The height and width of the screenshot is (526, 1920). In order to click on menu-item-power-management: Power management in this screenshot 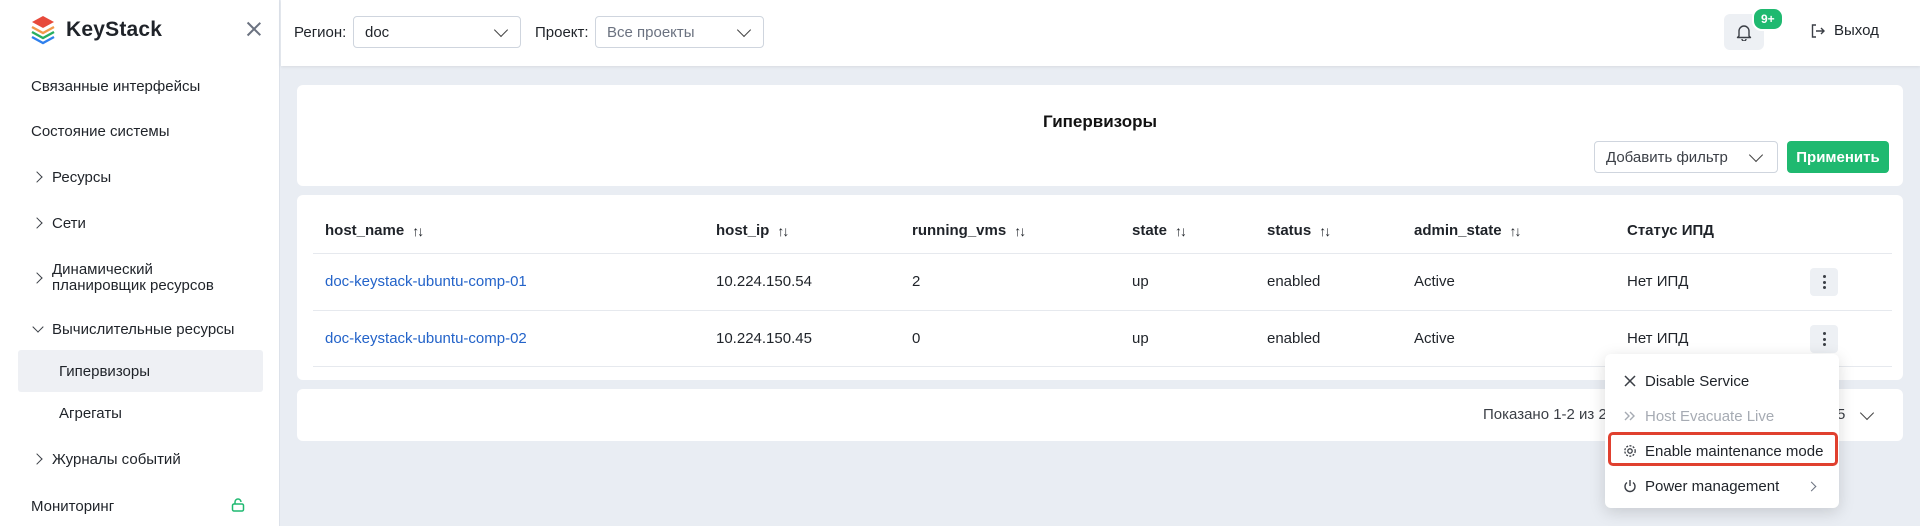, I will do `click(1722, 486)`.